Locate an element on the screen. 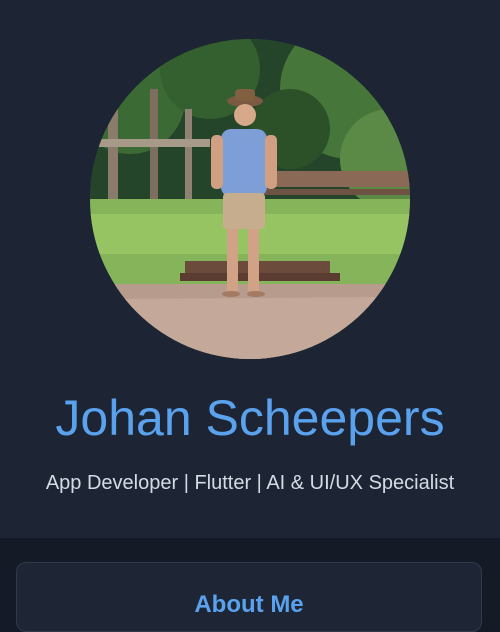 The image size is (500, 632). profile-name: Johan Scheepers is located at coordinates (250, 418).